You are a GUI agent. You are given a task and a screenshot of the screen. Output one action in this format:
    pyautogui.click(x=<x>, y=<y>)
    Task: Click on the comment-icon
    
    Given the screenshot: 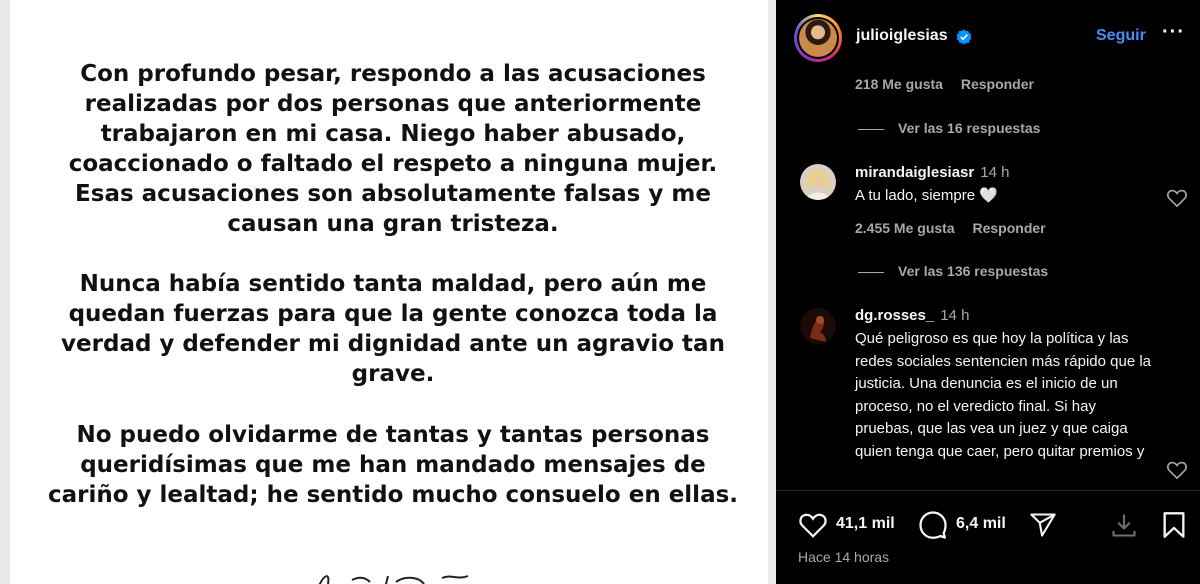 What is the action you would take?
    pyautogui.click(x=933, y=525)
    